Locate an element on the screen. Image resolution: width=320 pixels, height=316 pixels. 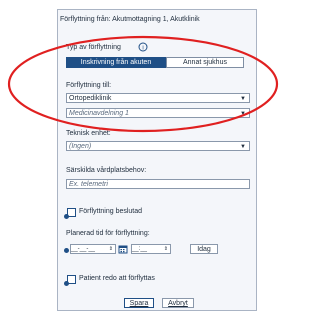
special-needs-placeholder: Ex. telemetri is located at coordinates (88, 184).